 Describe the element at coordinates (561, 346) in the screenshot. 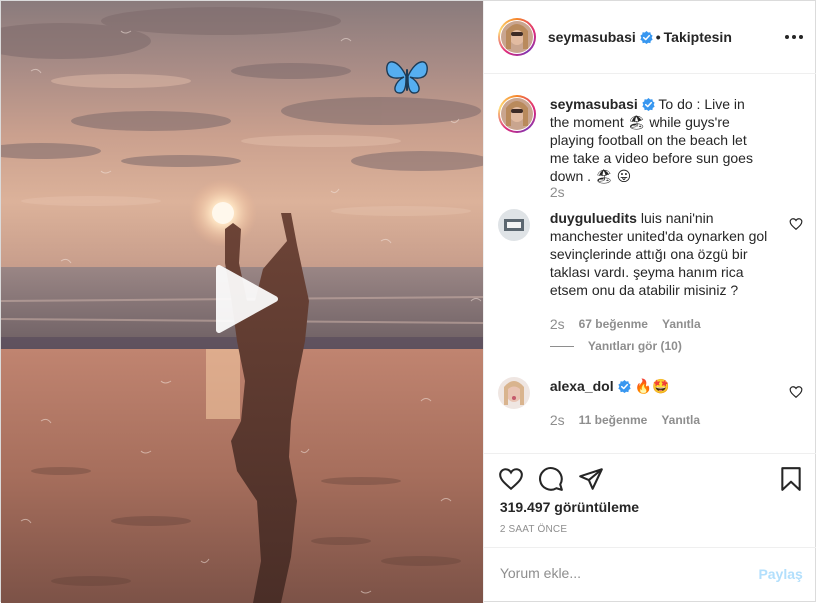

I see `replies-divider` at that location.